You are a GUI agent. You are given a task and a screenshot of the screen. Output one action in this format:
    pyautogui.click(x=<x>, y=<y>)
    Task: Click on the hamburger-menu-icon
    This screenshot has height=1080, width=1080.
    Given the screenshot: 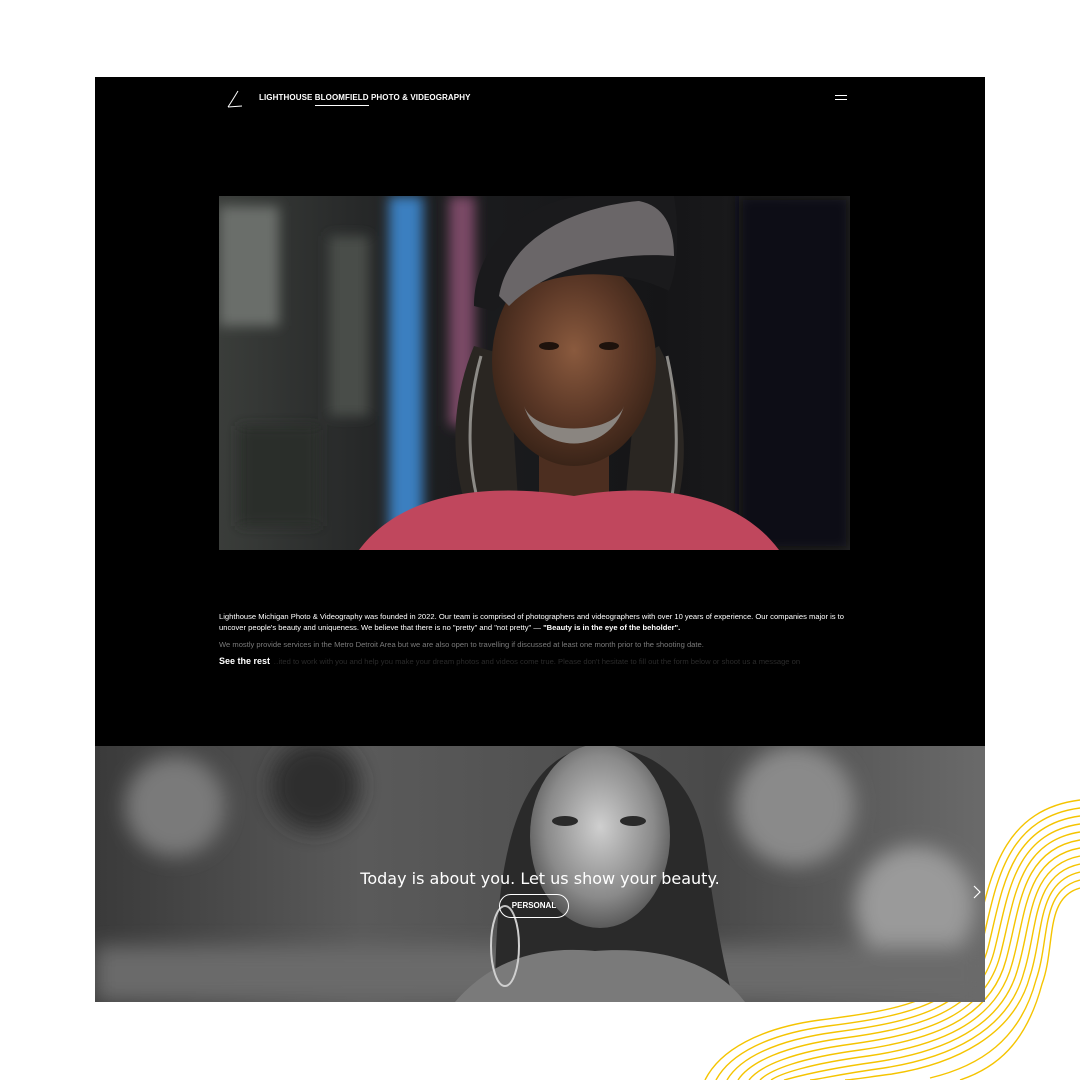 What is the action you would take?
    pyautogui.click(x=841, y=98)
    